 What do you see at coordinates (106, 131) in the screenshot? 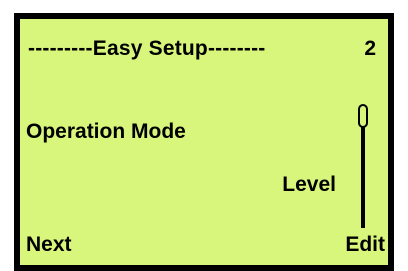
I see `setting-label: Operation Mode` at bounding box center [106, 131].